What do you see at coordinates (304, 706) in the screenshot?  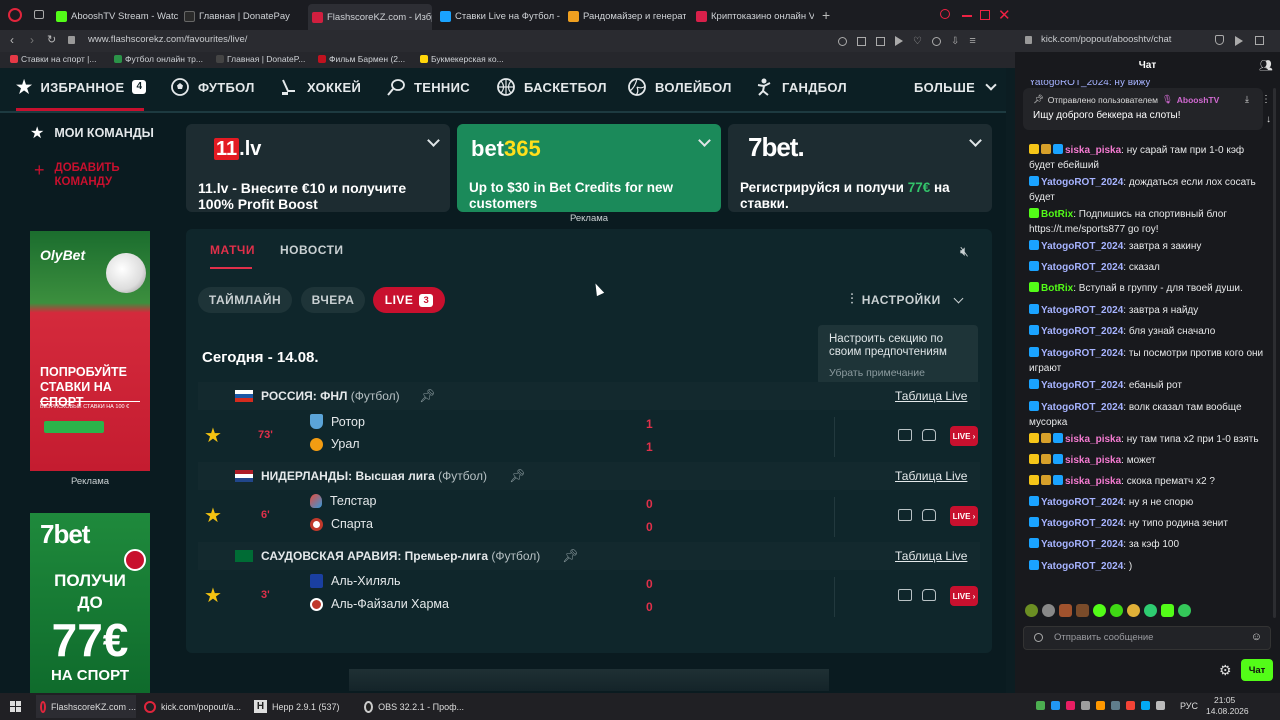 I see `taskbar-hepp: H Hepp 2.9.1 (537)` at bounding box center [304, 706].